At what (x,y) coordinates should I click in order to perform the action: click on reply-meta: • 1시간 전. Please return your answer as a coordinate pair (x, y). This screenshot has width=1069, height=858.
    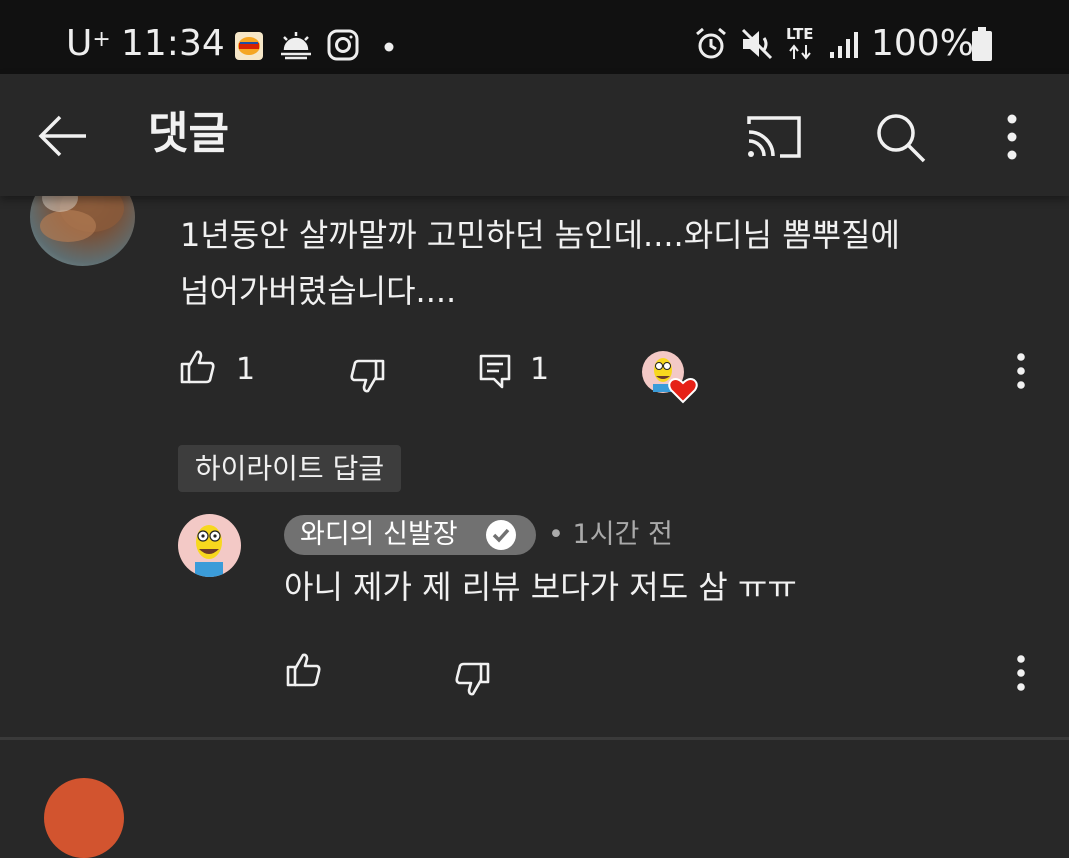
    Looking at the image, I should click on (610, 535).